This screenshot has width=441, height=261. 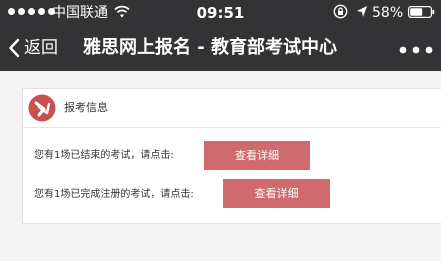 What do you see at coordinates (42, 108) in the screenshot?
I see `arrow-circle-icon` at bounding box center [42, 108].